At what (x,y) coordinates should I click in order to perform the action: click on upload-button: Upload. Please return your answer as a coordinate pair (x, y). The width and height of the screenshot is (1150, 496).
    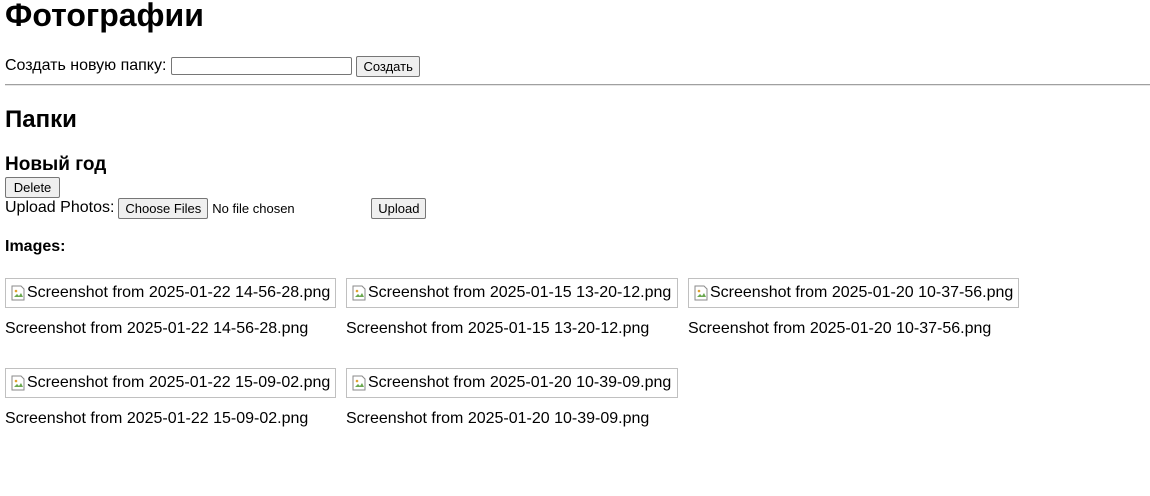
    Looking at the image, I should click on (399, 208).